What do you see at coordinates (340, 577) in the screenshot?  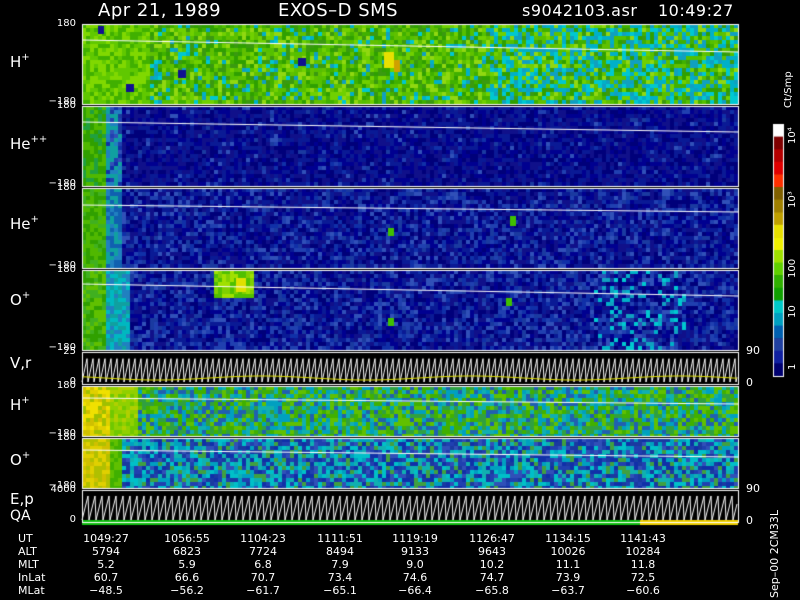 I see `table-cell: 73.4` at bounding box center [340, 577].